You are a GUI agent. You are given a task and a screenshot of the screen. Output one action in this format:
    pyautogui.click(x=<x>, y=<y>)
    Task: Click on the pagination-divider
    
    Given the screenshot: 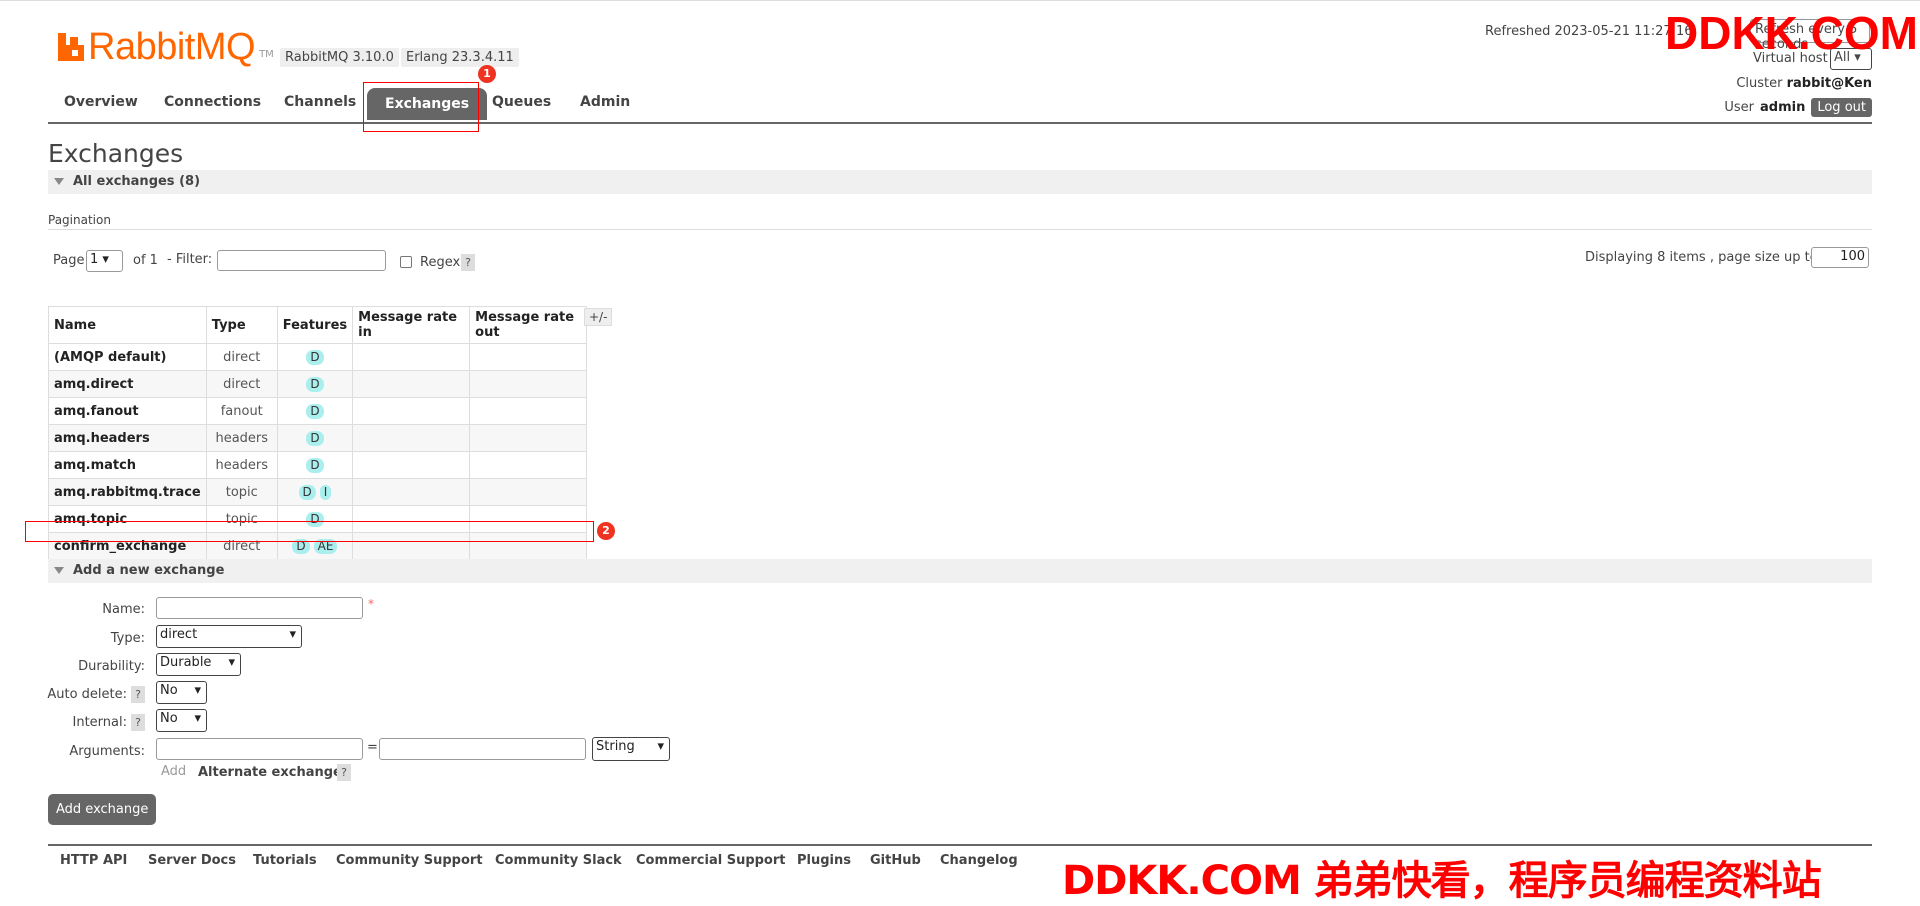 What is the action you would take?
    pyautogui.click(x=960, y=229)
    